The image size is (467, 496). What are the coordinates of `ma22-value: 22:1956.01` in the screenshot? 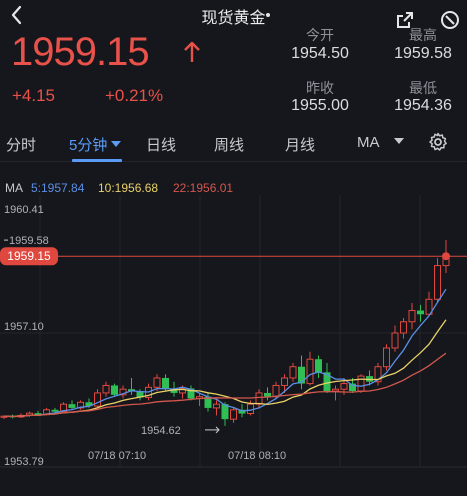 It's located at (203, 188).